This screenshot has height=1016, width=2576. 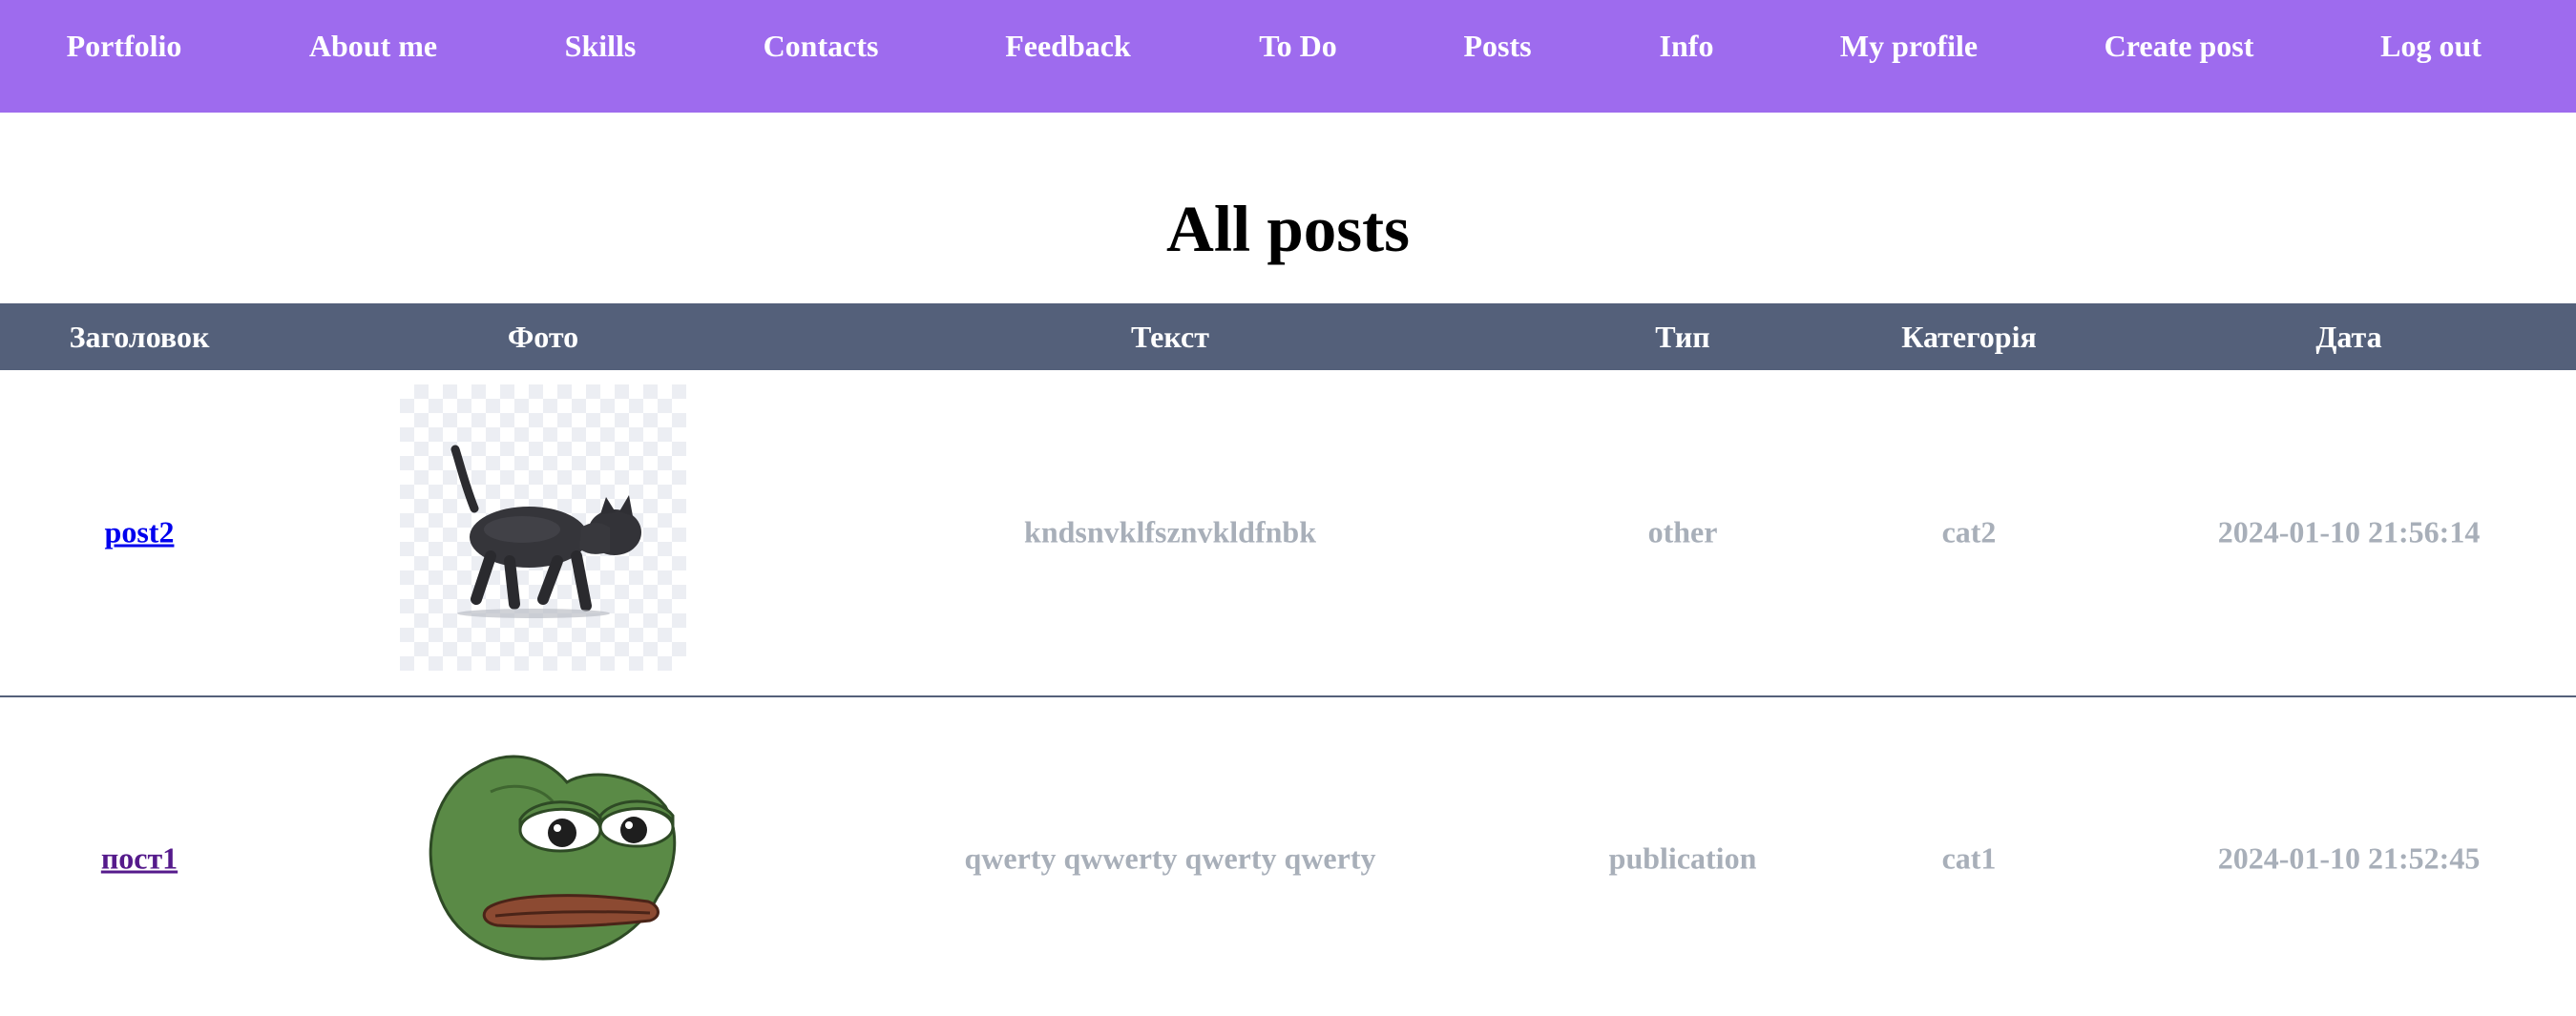 What do you see at coordinates (601, 46) in the screenshot?
I see `nav-skills: Skills` at bounding box center [601, 46].